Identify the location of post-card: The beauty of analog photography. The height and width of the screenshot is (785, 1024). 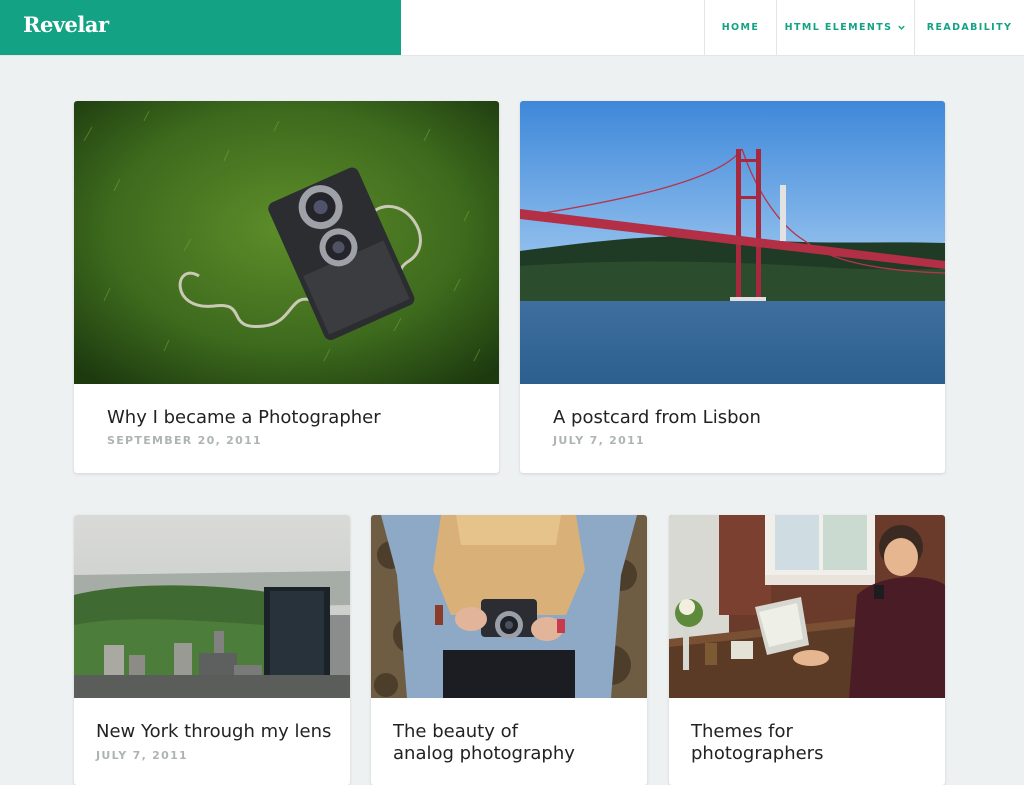
(509, 650).